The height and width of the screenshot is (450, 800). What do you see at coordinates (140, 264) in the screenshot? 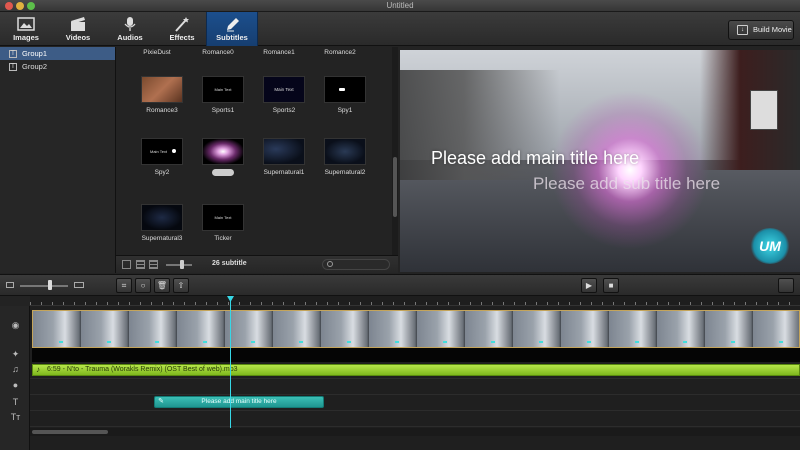
I see `list-view-icon` at bounding box center [140, 264].